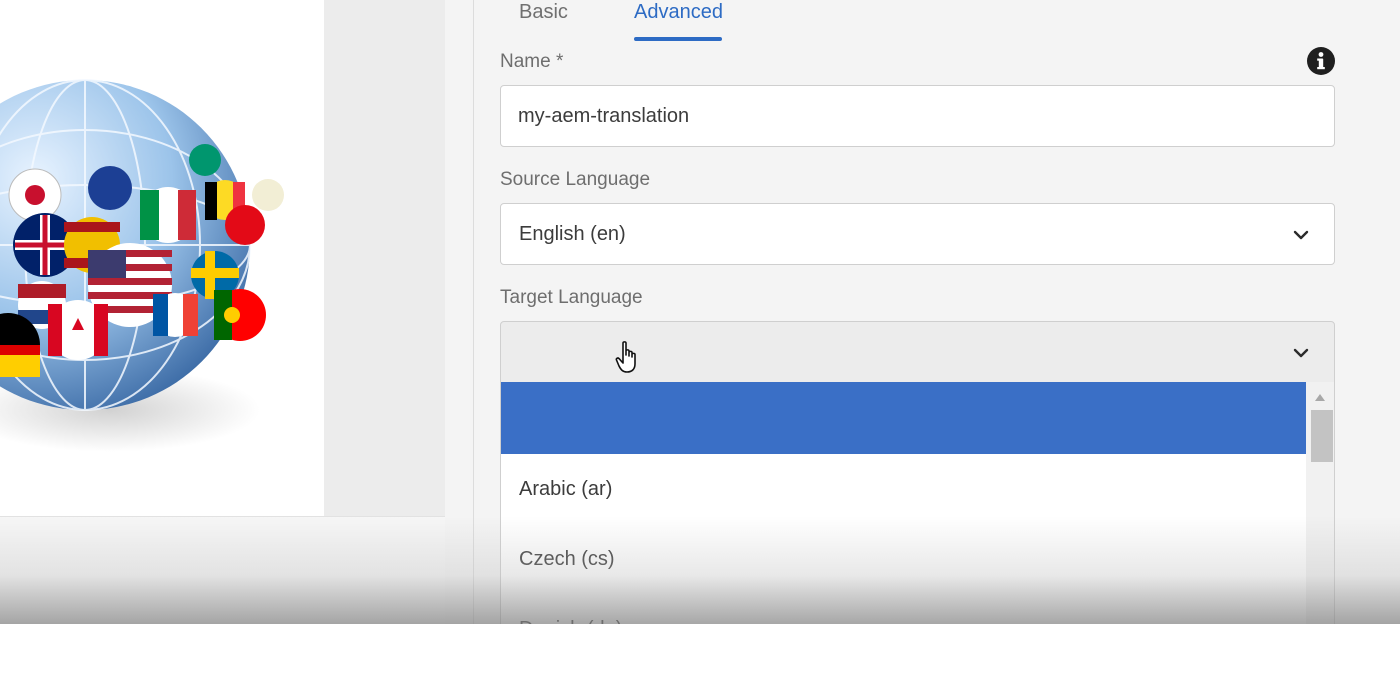  What do you see at coordinates (532, 61) in the screenshot?
I see `name-label: Name *` at bounding box center [532, 61].